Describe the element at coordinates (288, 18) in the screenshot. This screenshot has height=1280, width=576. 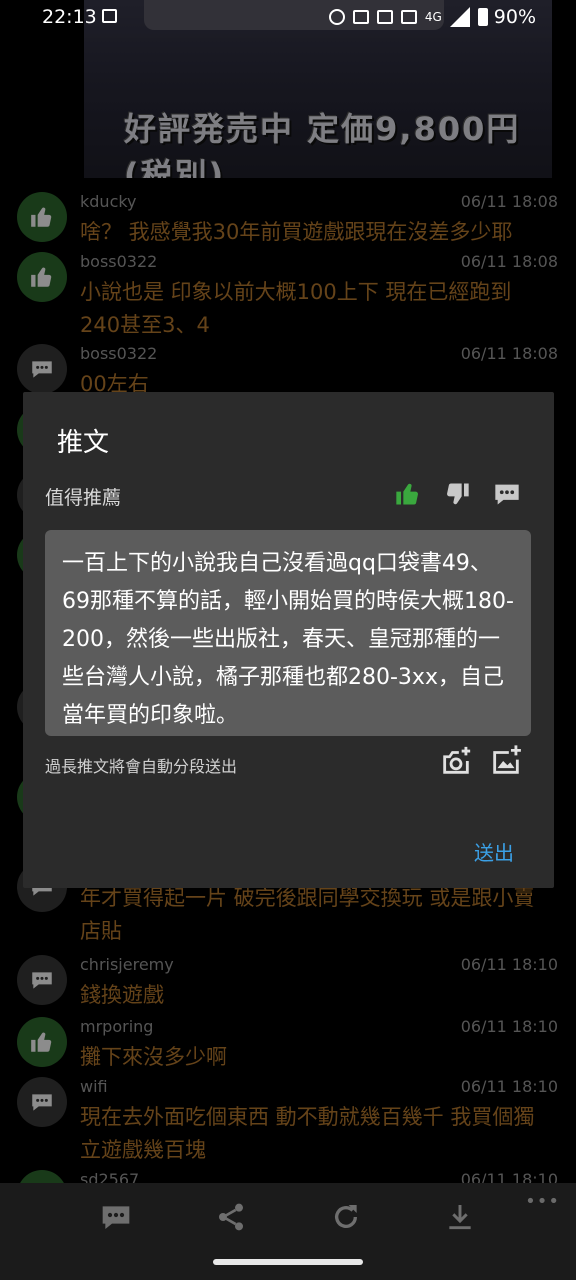
I see `status-bar: 22:13 4G 90%` at that location.